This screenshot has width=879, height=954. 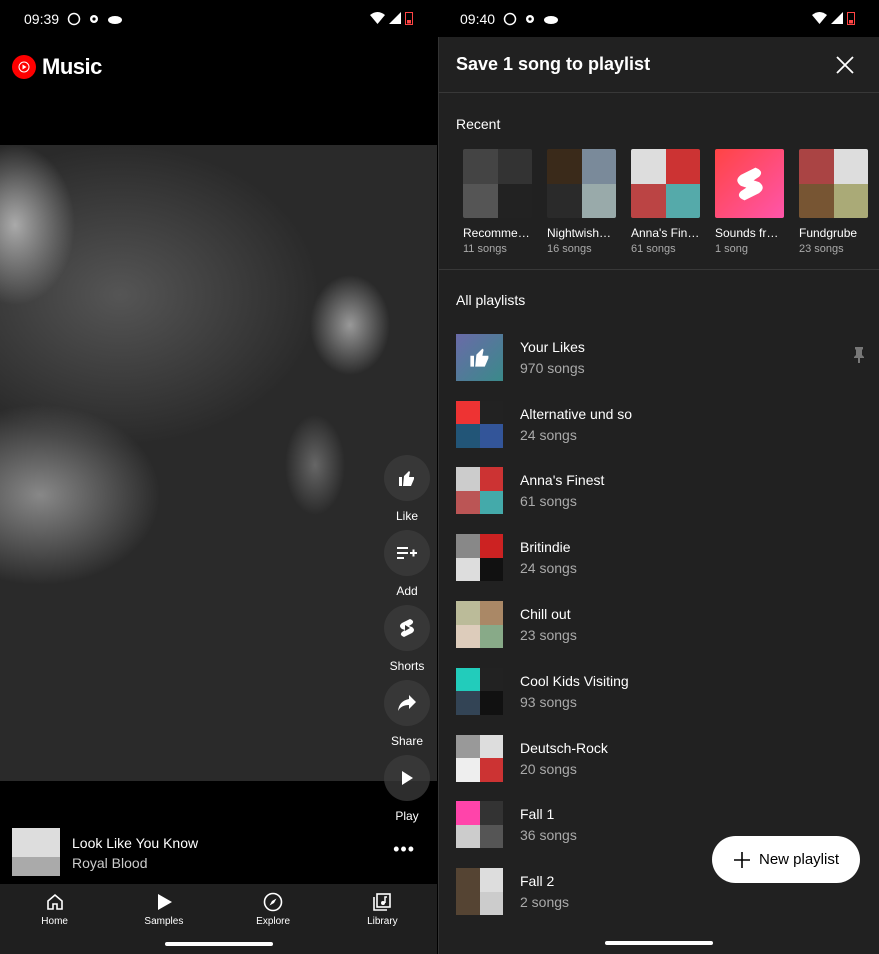 I want to click on nav-library: Library, so click(x=382, y=919).